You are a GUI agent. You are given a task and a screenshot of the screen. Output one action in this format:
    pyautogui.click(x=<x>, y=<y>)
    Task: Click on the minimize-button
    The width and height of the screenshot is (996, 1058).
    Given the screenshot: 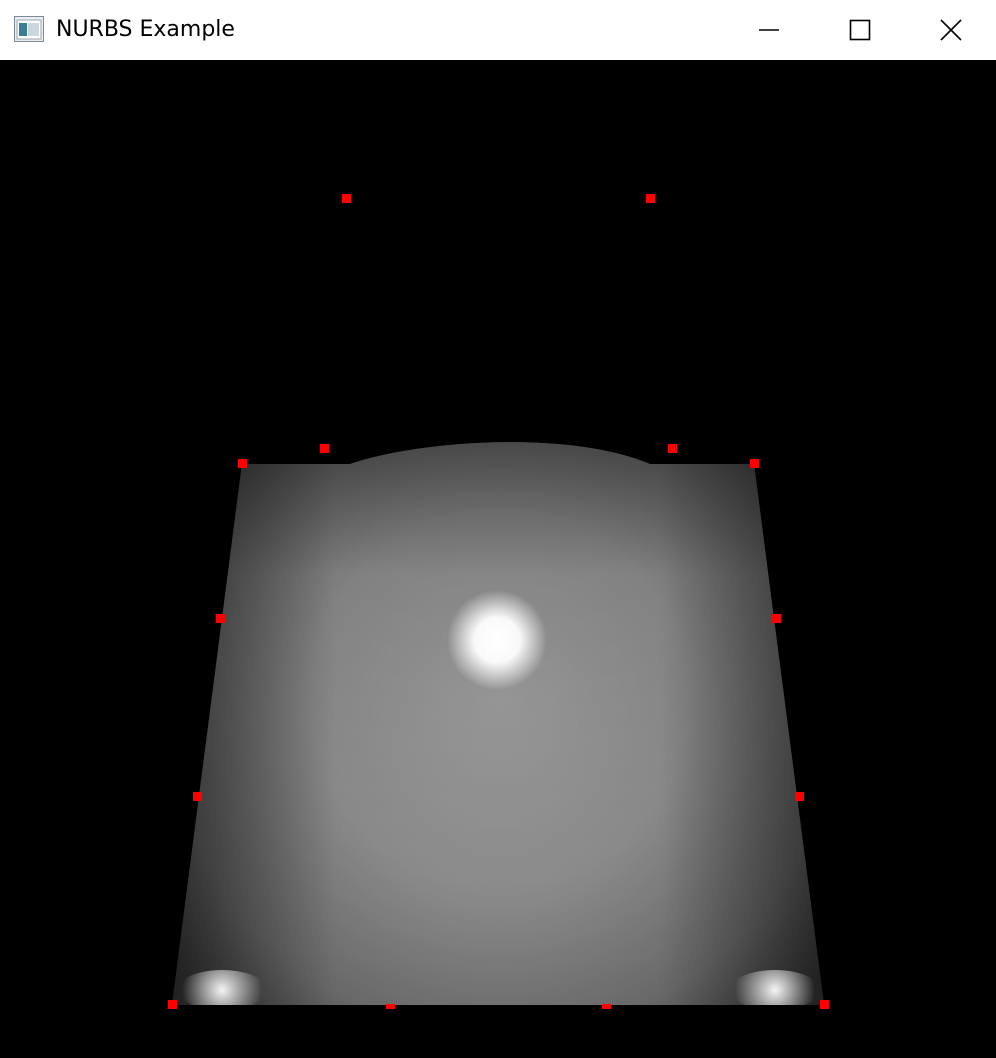 What is the action you would take?
    pyautogui.click(x=769, y=30)
    